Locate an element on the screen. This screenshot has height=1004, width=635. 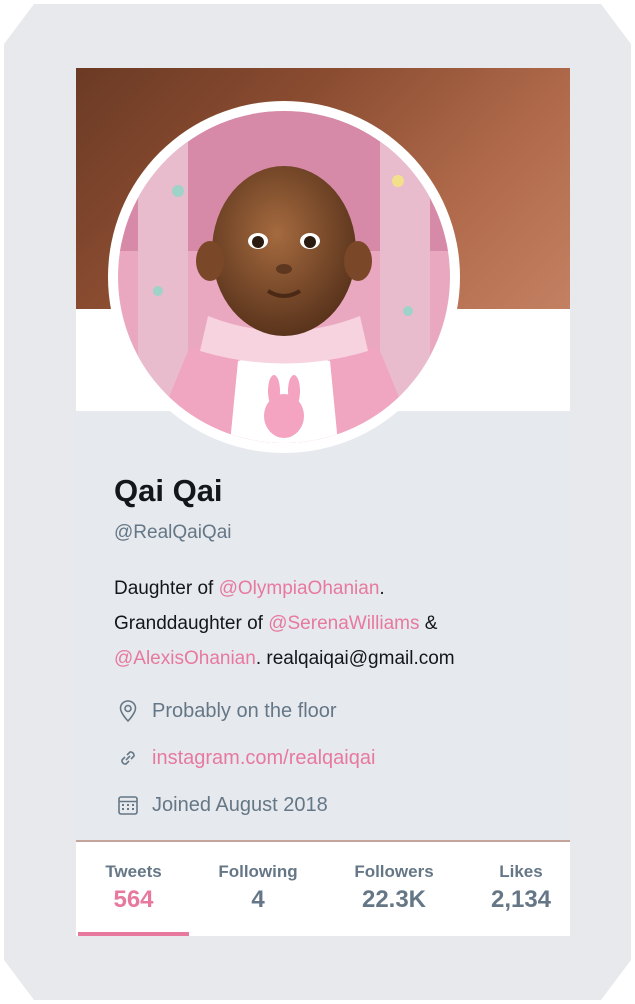
bio-mention-olympia: @OlympiaOhanian is located at coordinates (299, 588).